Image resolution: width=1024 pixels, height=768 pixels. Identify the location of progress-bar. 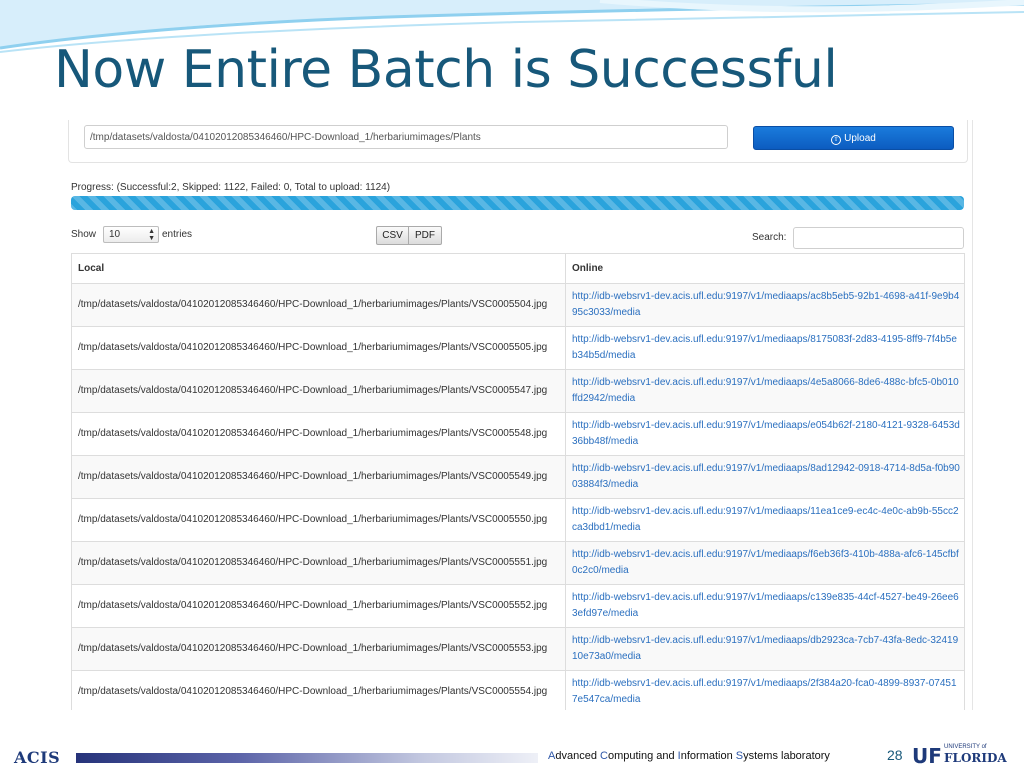
(517, 203).